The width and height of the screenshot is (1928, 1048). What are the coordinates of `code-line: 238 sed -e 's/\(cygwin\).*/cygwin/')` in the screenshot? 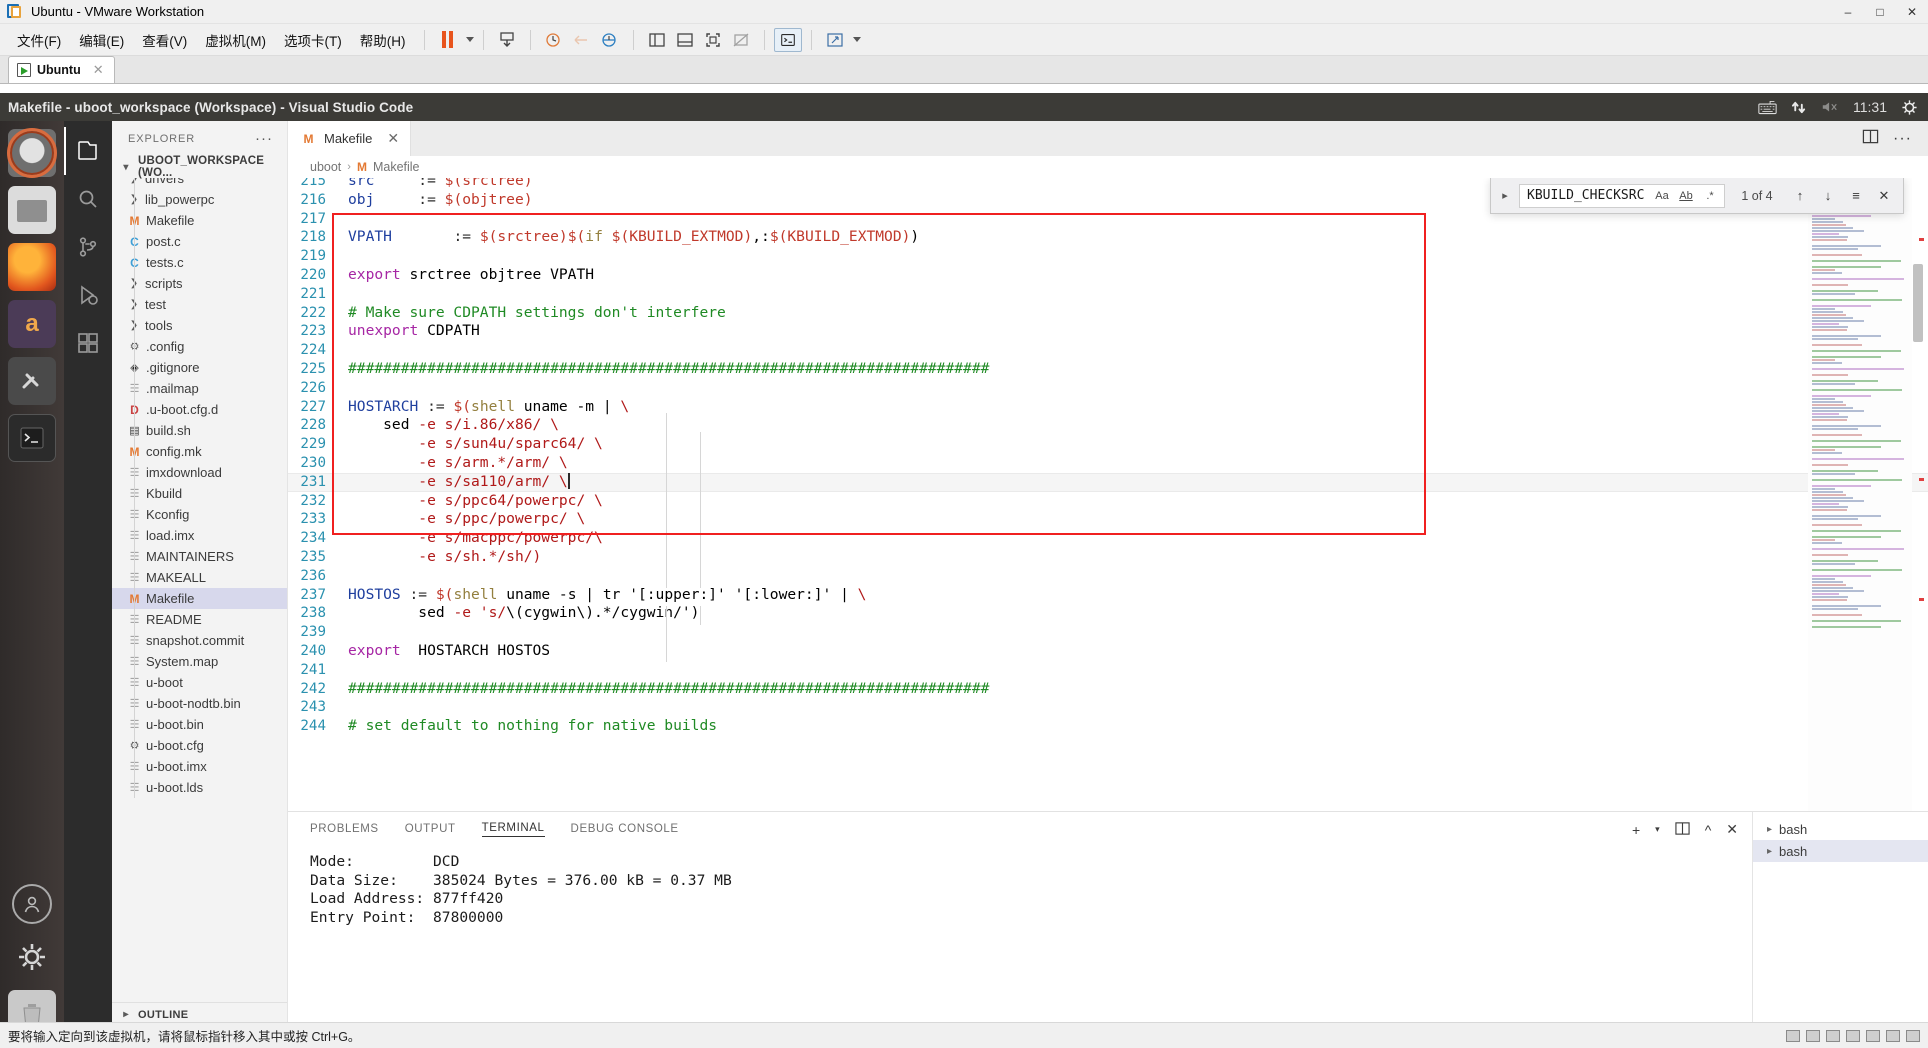 It's located at (1108, 613).